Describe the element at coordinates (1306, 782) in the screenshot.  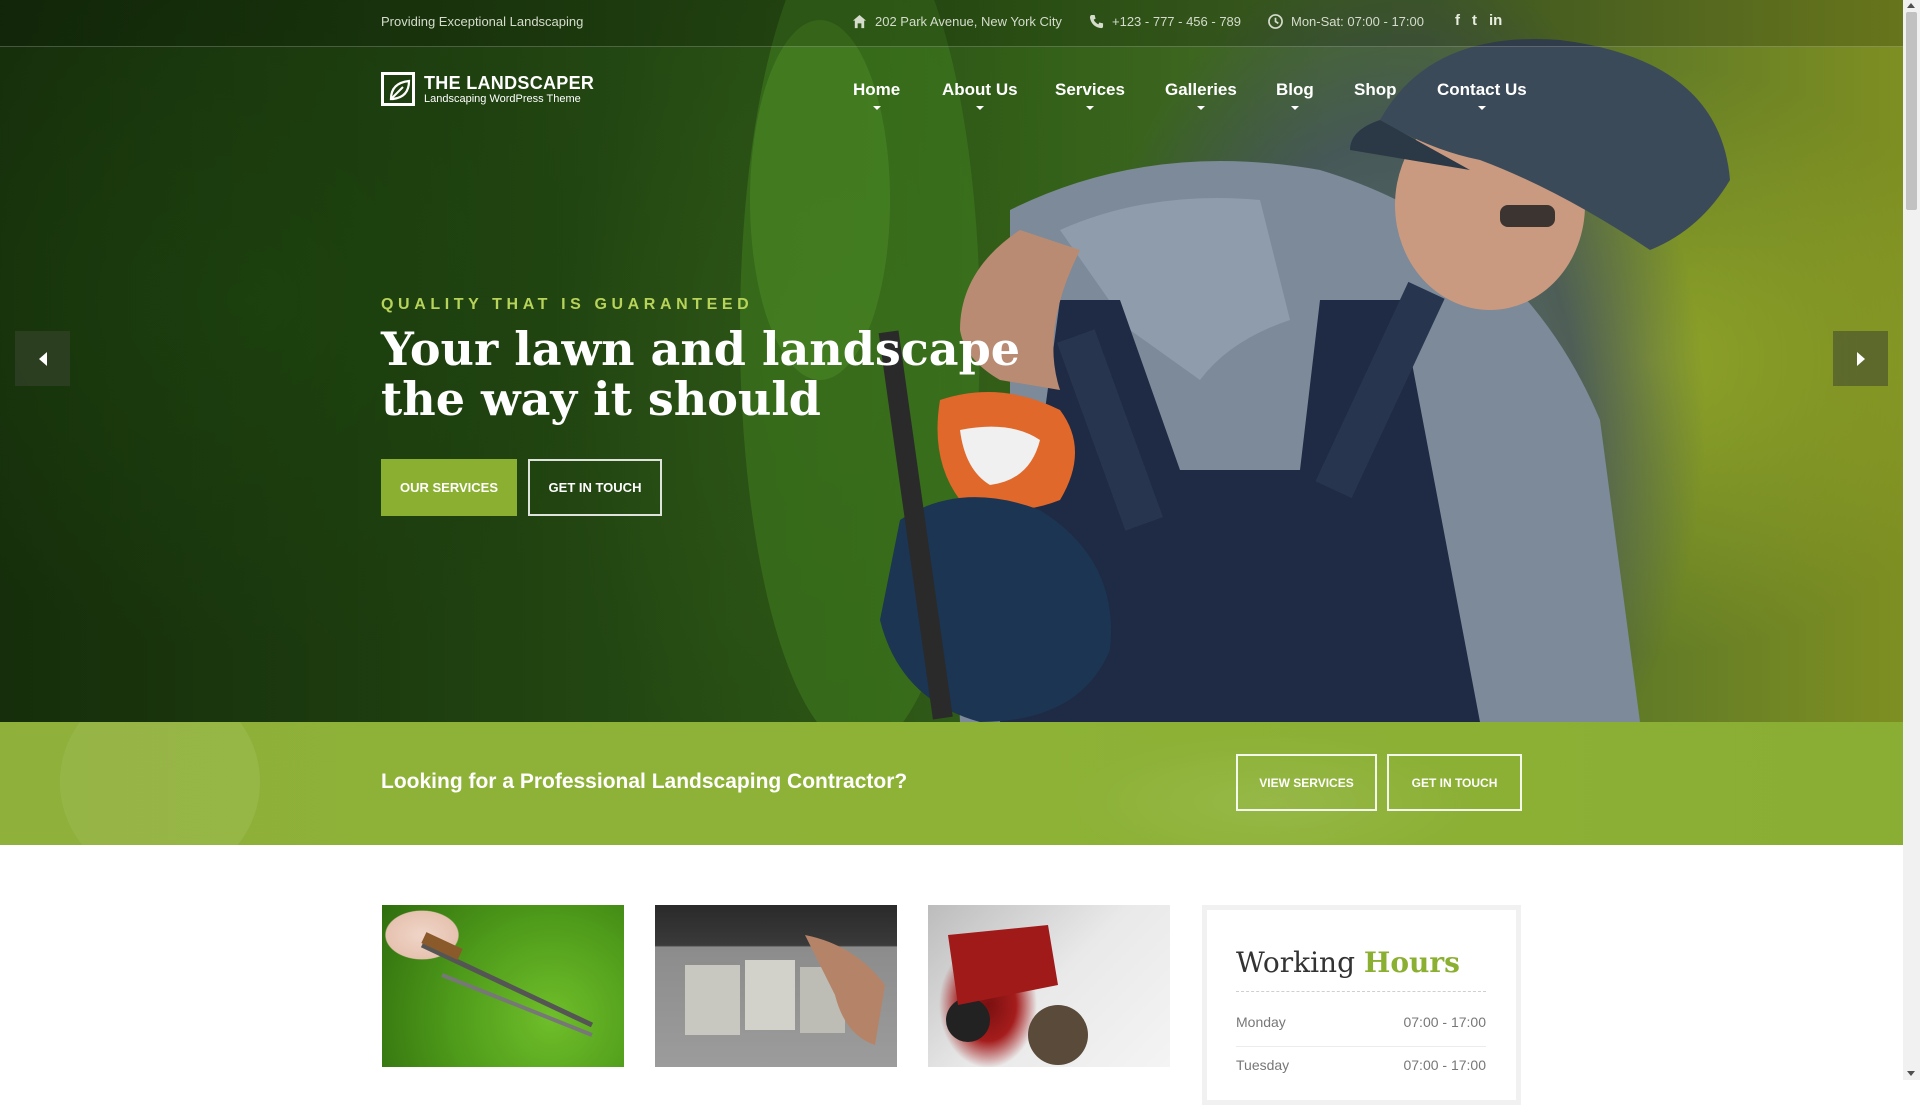
I see `view-services-button: VIEW SERVICES` at that location.